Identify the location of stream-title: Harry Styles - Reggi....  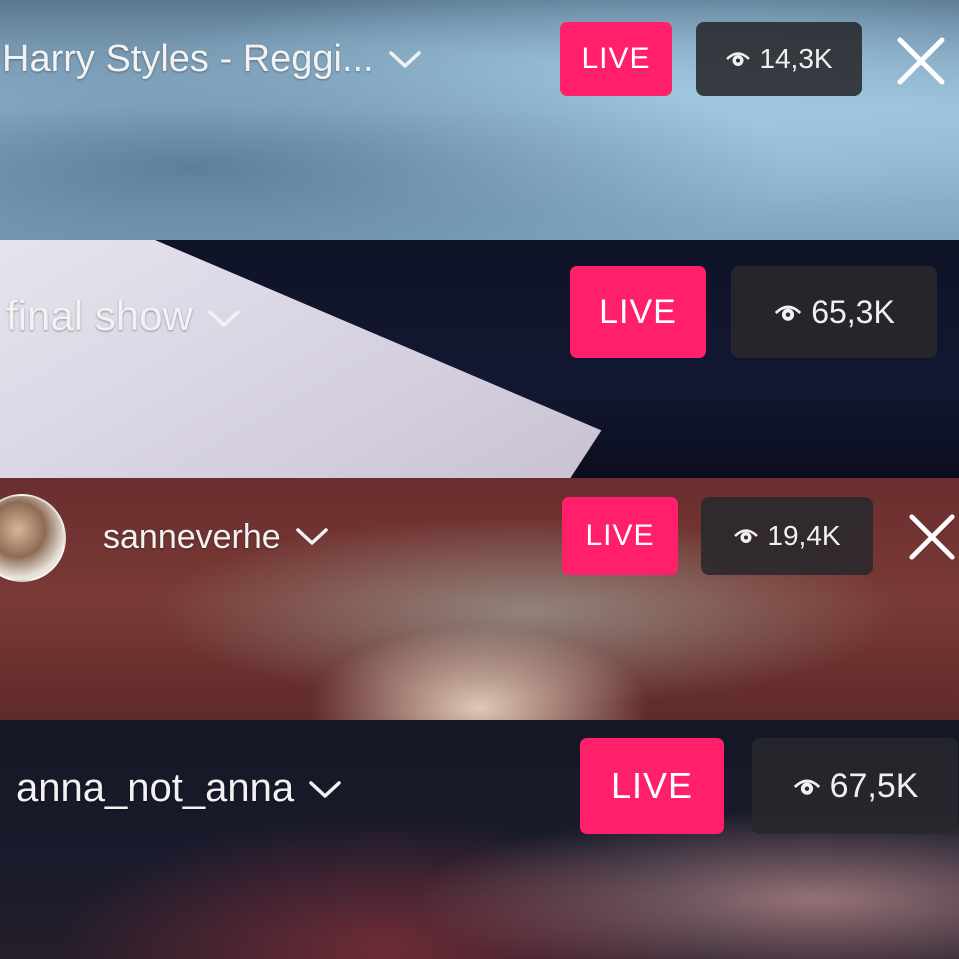
(212, 59).